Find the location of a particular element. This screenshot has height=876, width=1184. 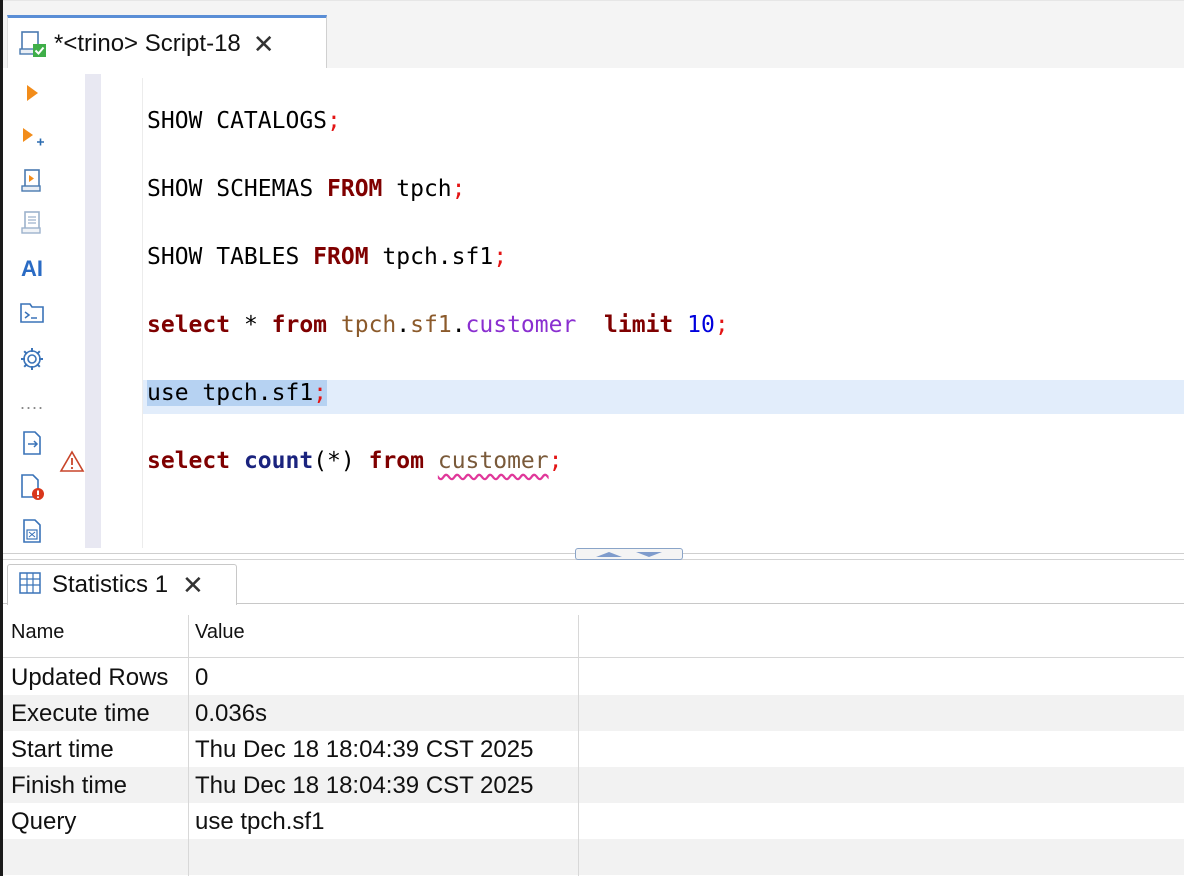

code-line-5: use tpch.sf1; is located at coordinates (237, 393).